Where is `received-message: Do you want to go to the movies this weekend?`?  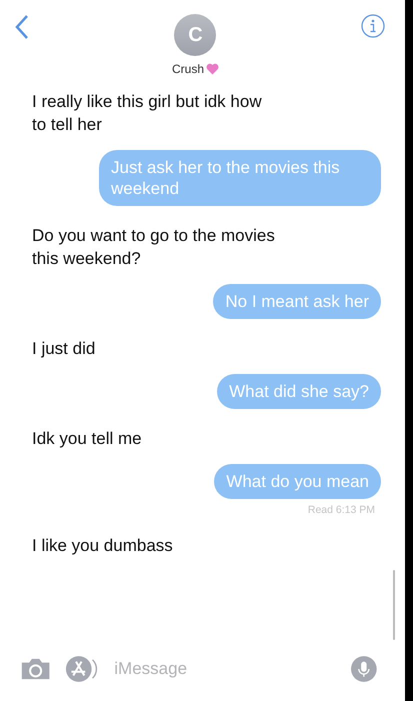
received-message: Do you want to go to the movies this weekend? is located at coordinates (154, 247).